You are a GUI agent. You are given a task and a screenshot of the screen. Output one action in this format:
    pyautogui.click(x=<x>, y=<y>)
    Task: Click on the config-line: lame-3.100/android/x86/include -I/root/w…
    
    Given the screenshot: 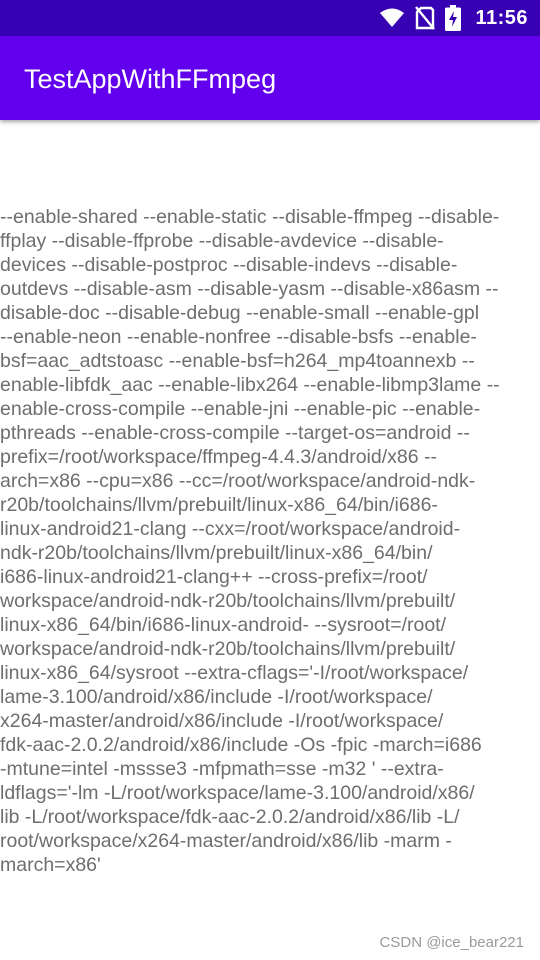 What is the action you would take?
    pyautogui.click(x=216, y=697)
    